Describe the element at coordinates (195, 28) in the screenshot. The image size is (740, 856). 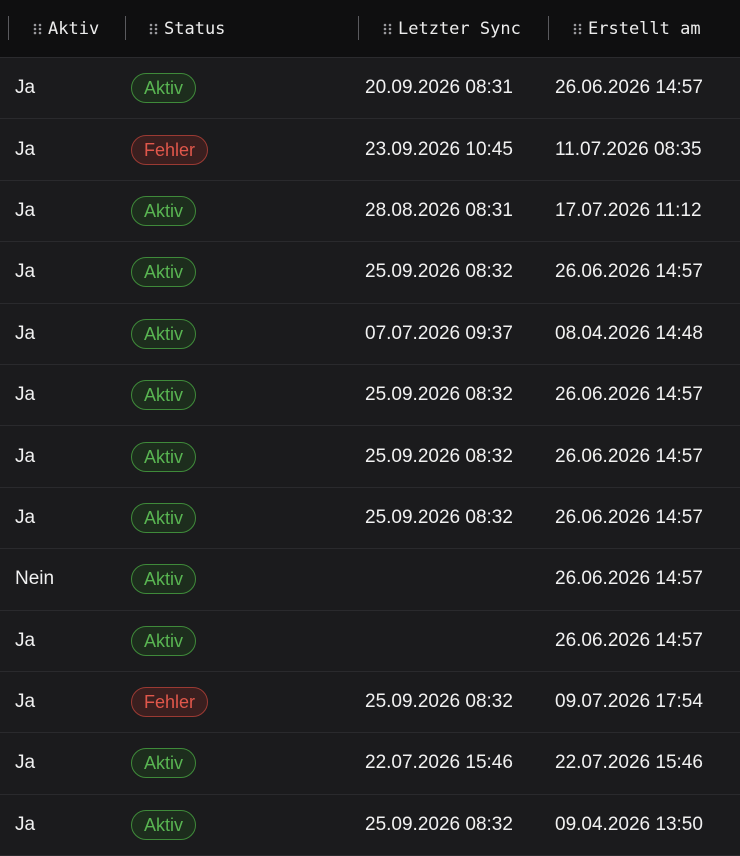
I see `column-label-status: Status` at that location.